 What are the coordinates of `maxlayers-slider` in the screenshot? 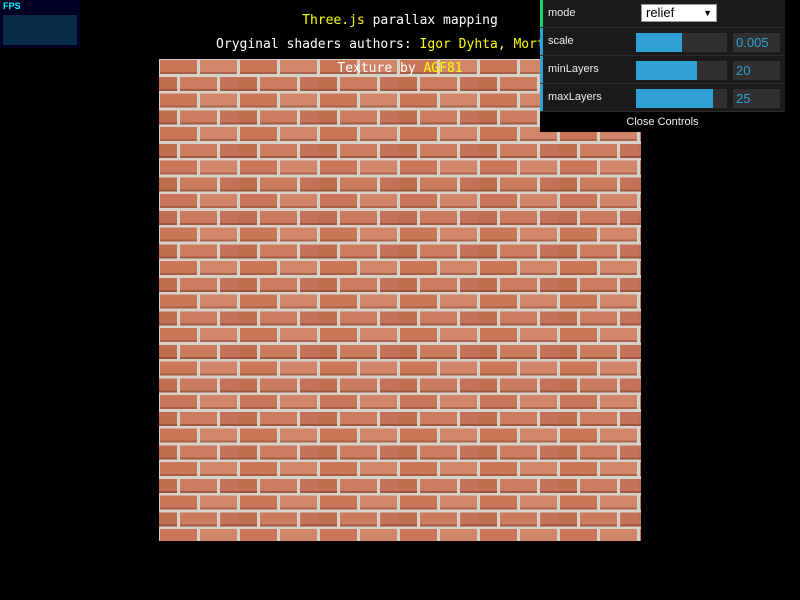 It's located at (681, 98).